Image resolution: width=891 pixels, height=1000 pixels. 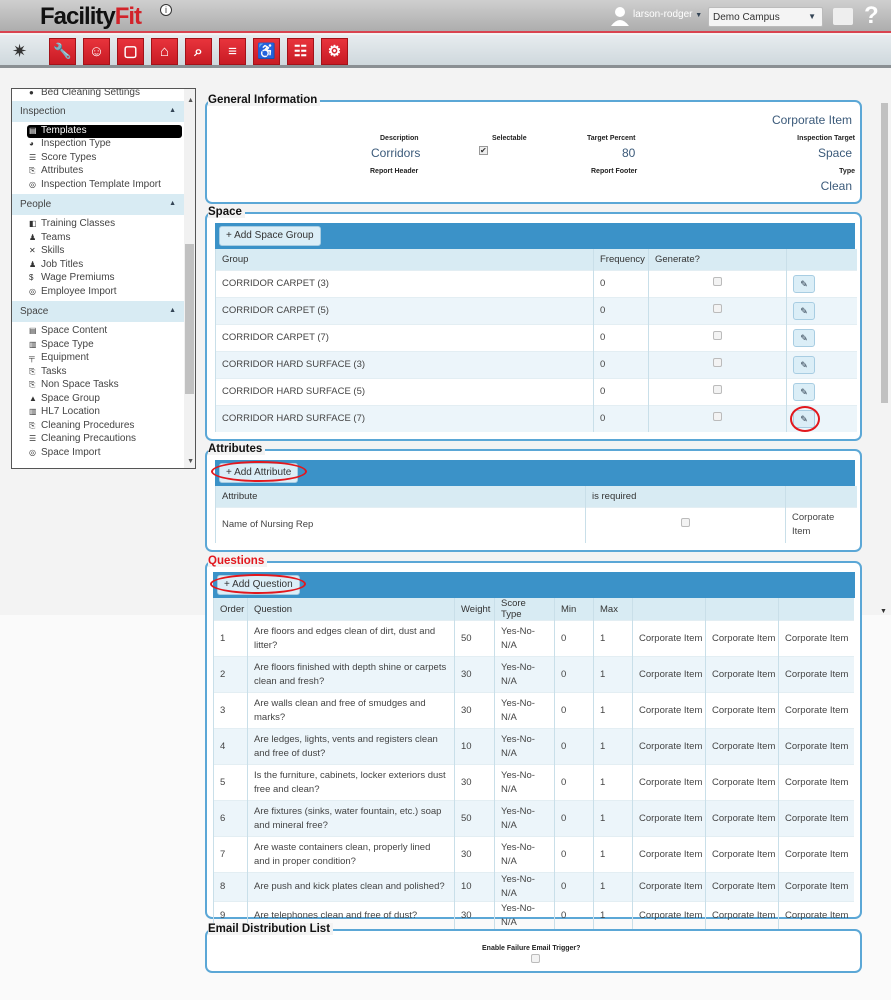 What do you see at coordinates (33, 264) in the screenshot?
I see `menu-item-icon: ♟` at bounding box center [33, 264].